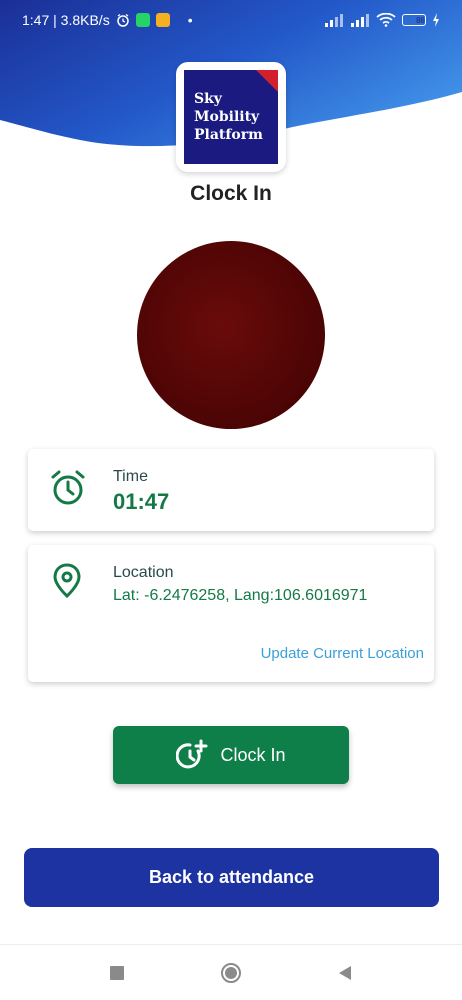 The width and height of the screenshot is (462, 1000). I want to click on system-nav-bar, so click(231, 972).